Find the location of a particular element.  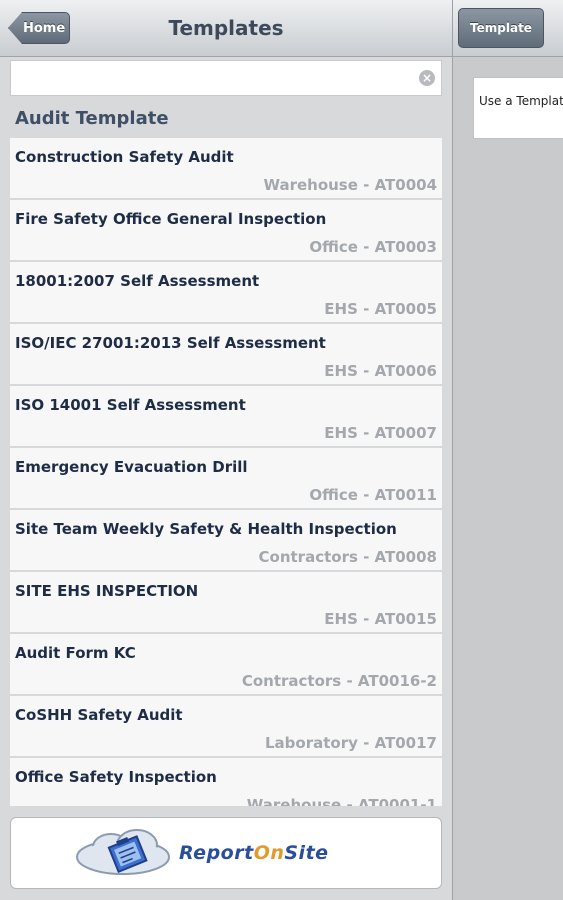

item-subtitle: Office - AT0011 is located at coordinates (373, 495).